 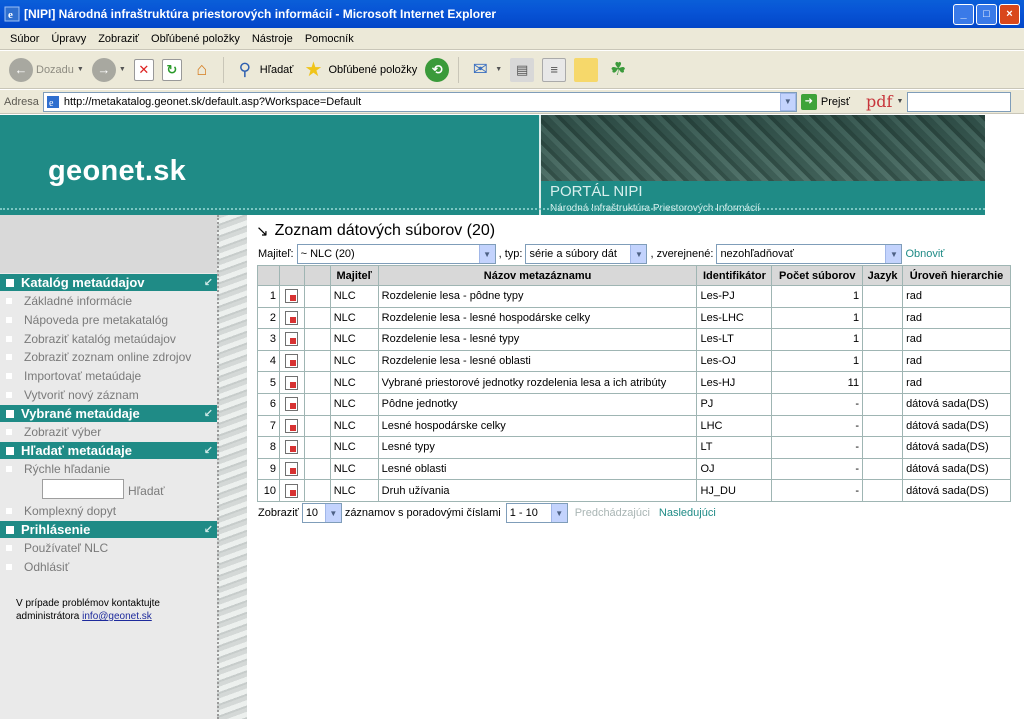 What do you see at coordinates (263, 70) in the screenshot?
I see `search-button: ⚲ Hľadať` at bounding box center [263, 70].